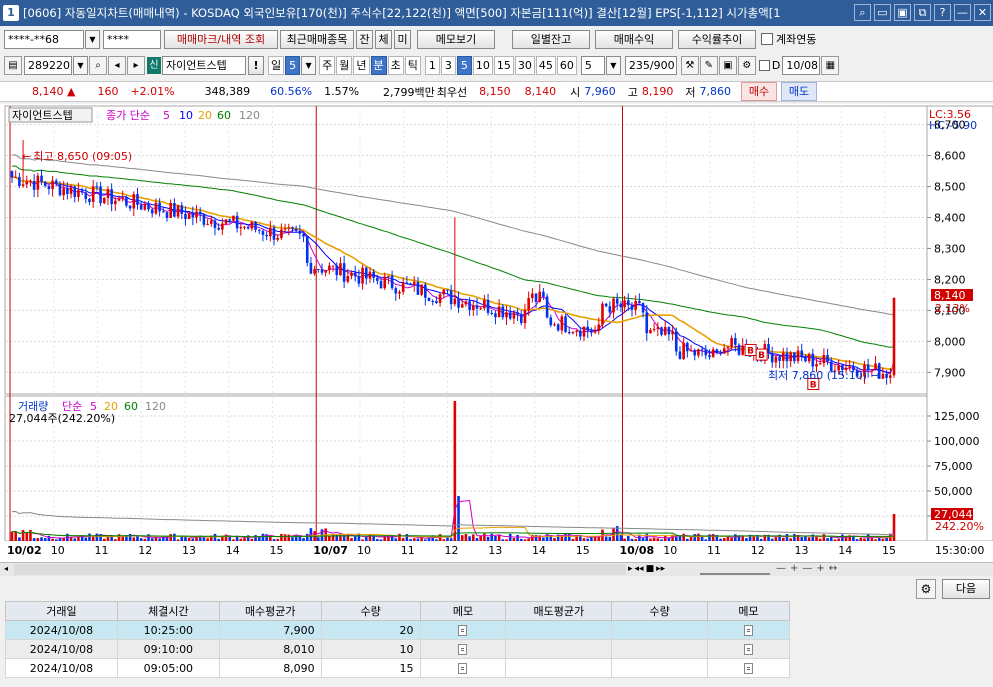 Image resolution: width=993 pixels, height=687 pixels. Describe the element at coordinates (412, 65) in the screenshot. I see `period-tick: 틱` at that location.